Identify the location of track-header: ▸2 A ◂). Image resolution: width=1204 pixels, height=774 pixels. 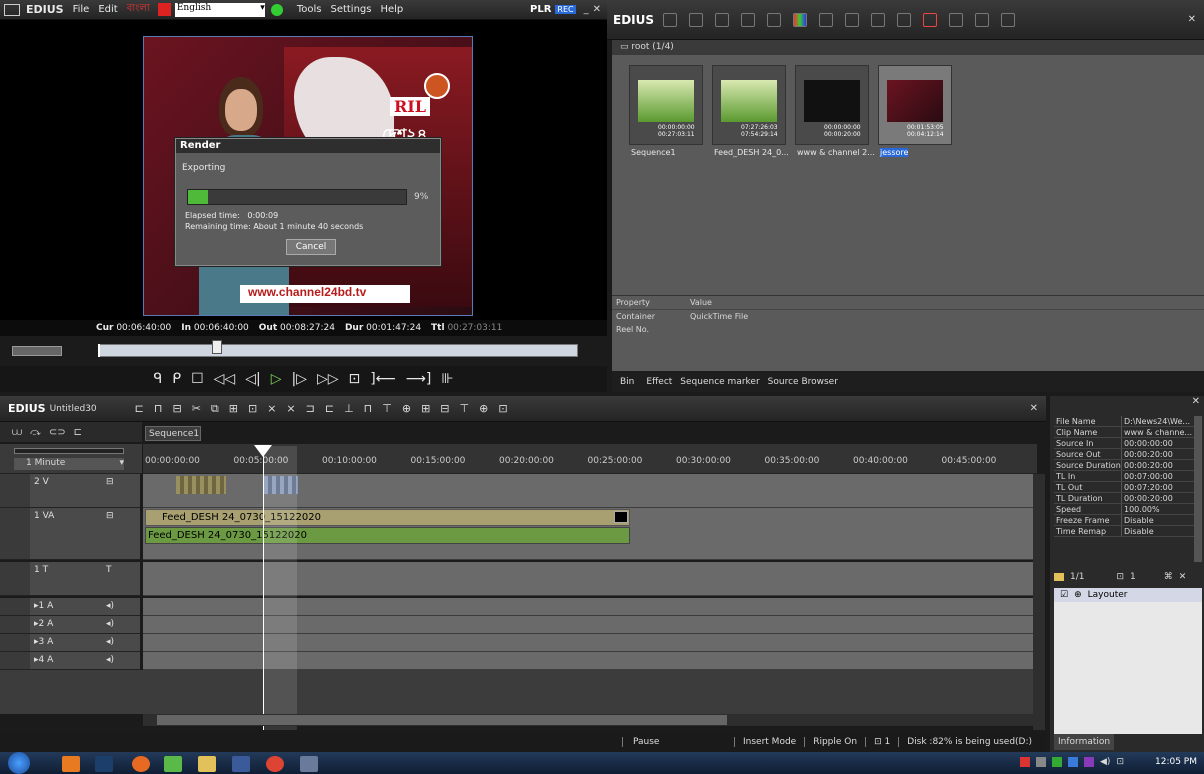
(85, 625).